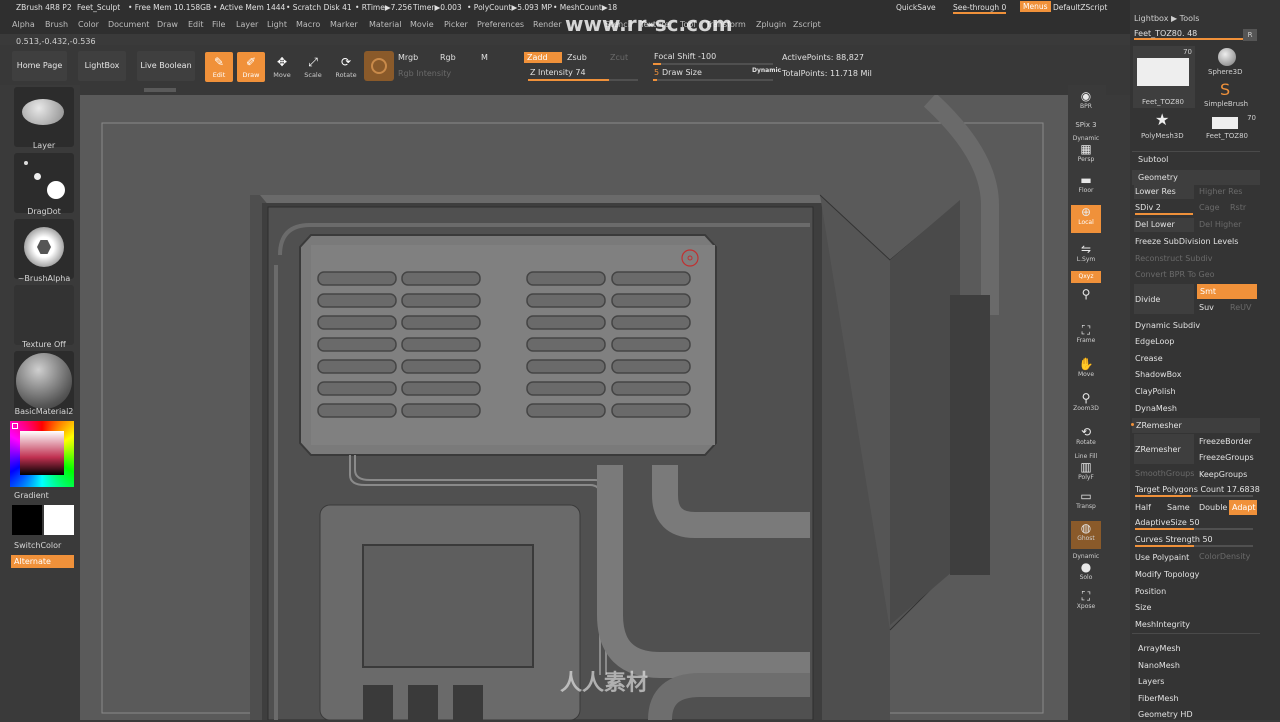 The height and width of the screenshot is (722, 1280). I want to click on color-picker, so click(42, 454).